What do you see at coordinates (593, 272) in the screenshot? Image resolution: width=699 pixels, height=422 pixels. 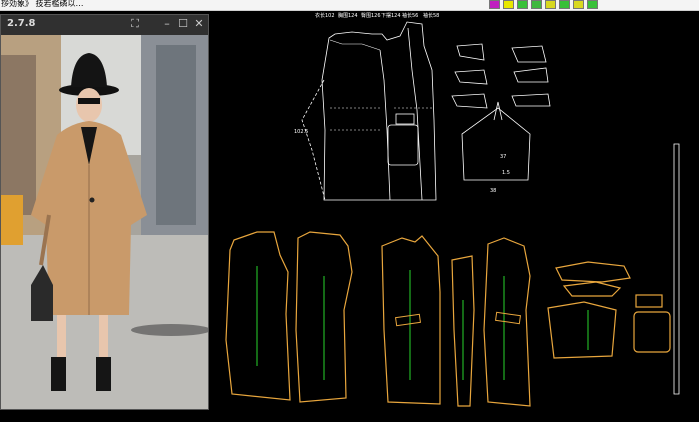 I see `collar-panel` at bounding box center [593, 272].